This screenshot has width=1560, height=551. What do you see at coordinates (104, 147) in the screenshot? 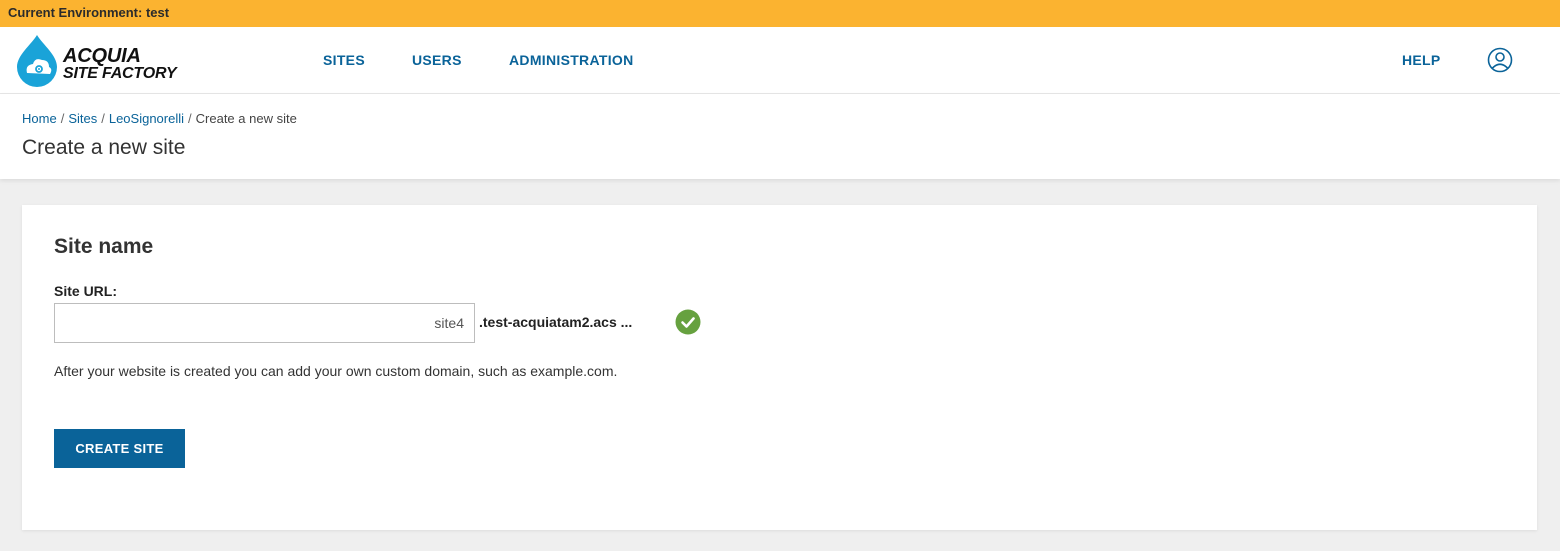
I see `page-title: Create a new site` at bounding box center [104, 147].